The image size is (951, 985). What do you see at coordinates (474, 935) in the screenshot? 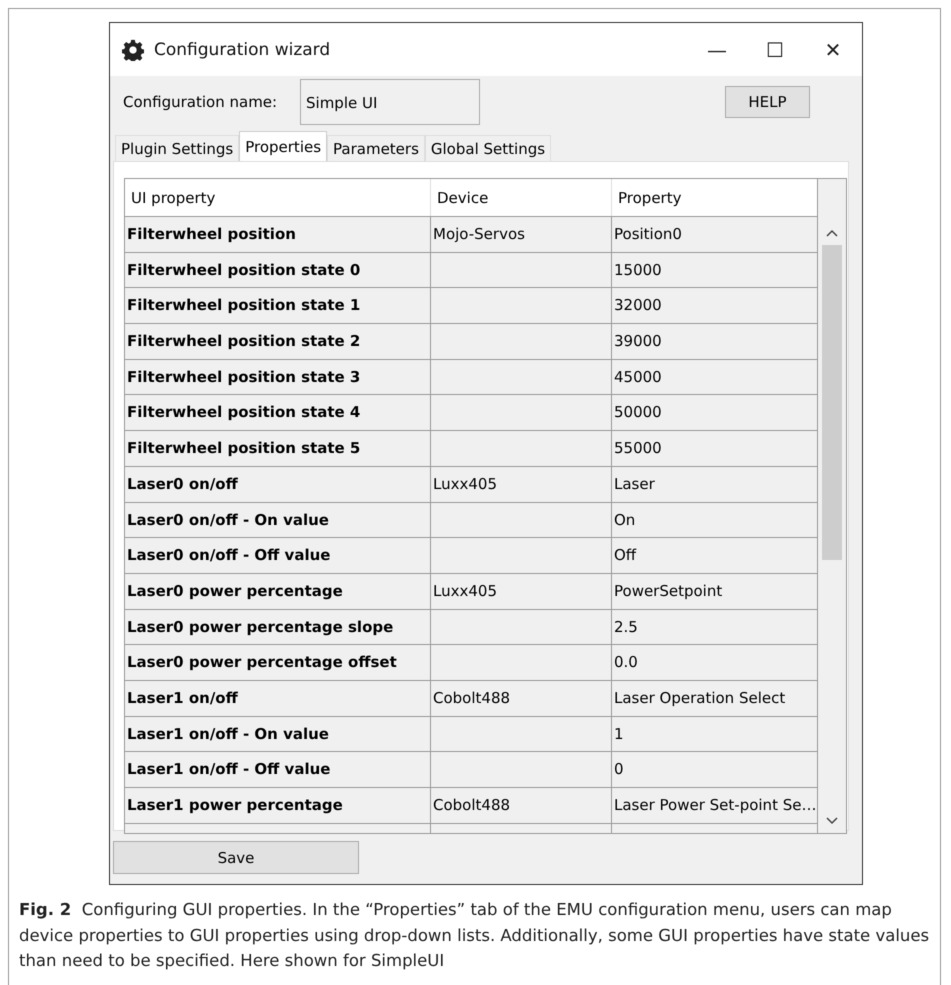
I see `figure-caption: Fig. 2 Configuring GUI properties. In the “Properties” tab of the EMU configuration menu, users can map device properties to GUI properties using drop-down lists. Additionally, some GUI properties have state values than need to be specified. Here shown for SimpleUI` at bounding box center [474, 935].